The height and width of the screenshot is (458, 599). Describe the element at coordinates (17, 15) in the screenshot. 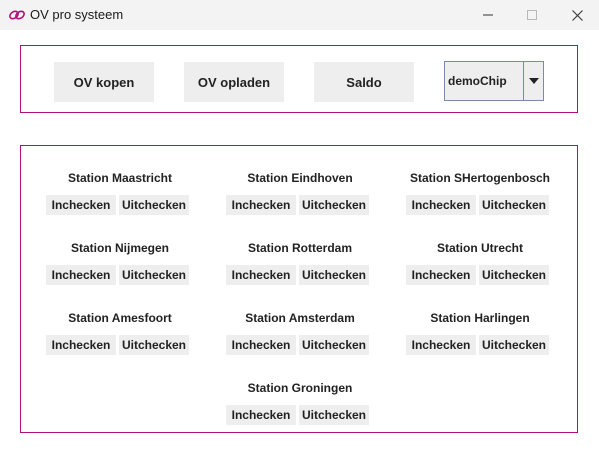

I see `link-chain-icon` at that location.